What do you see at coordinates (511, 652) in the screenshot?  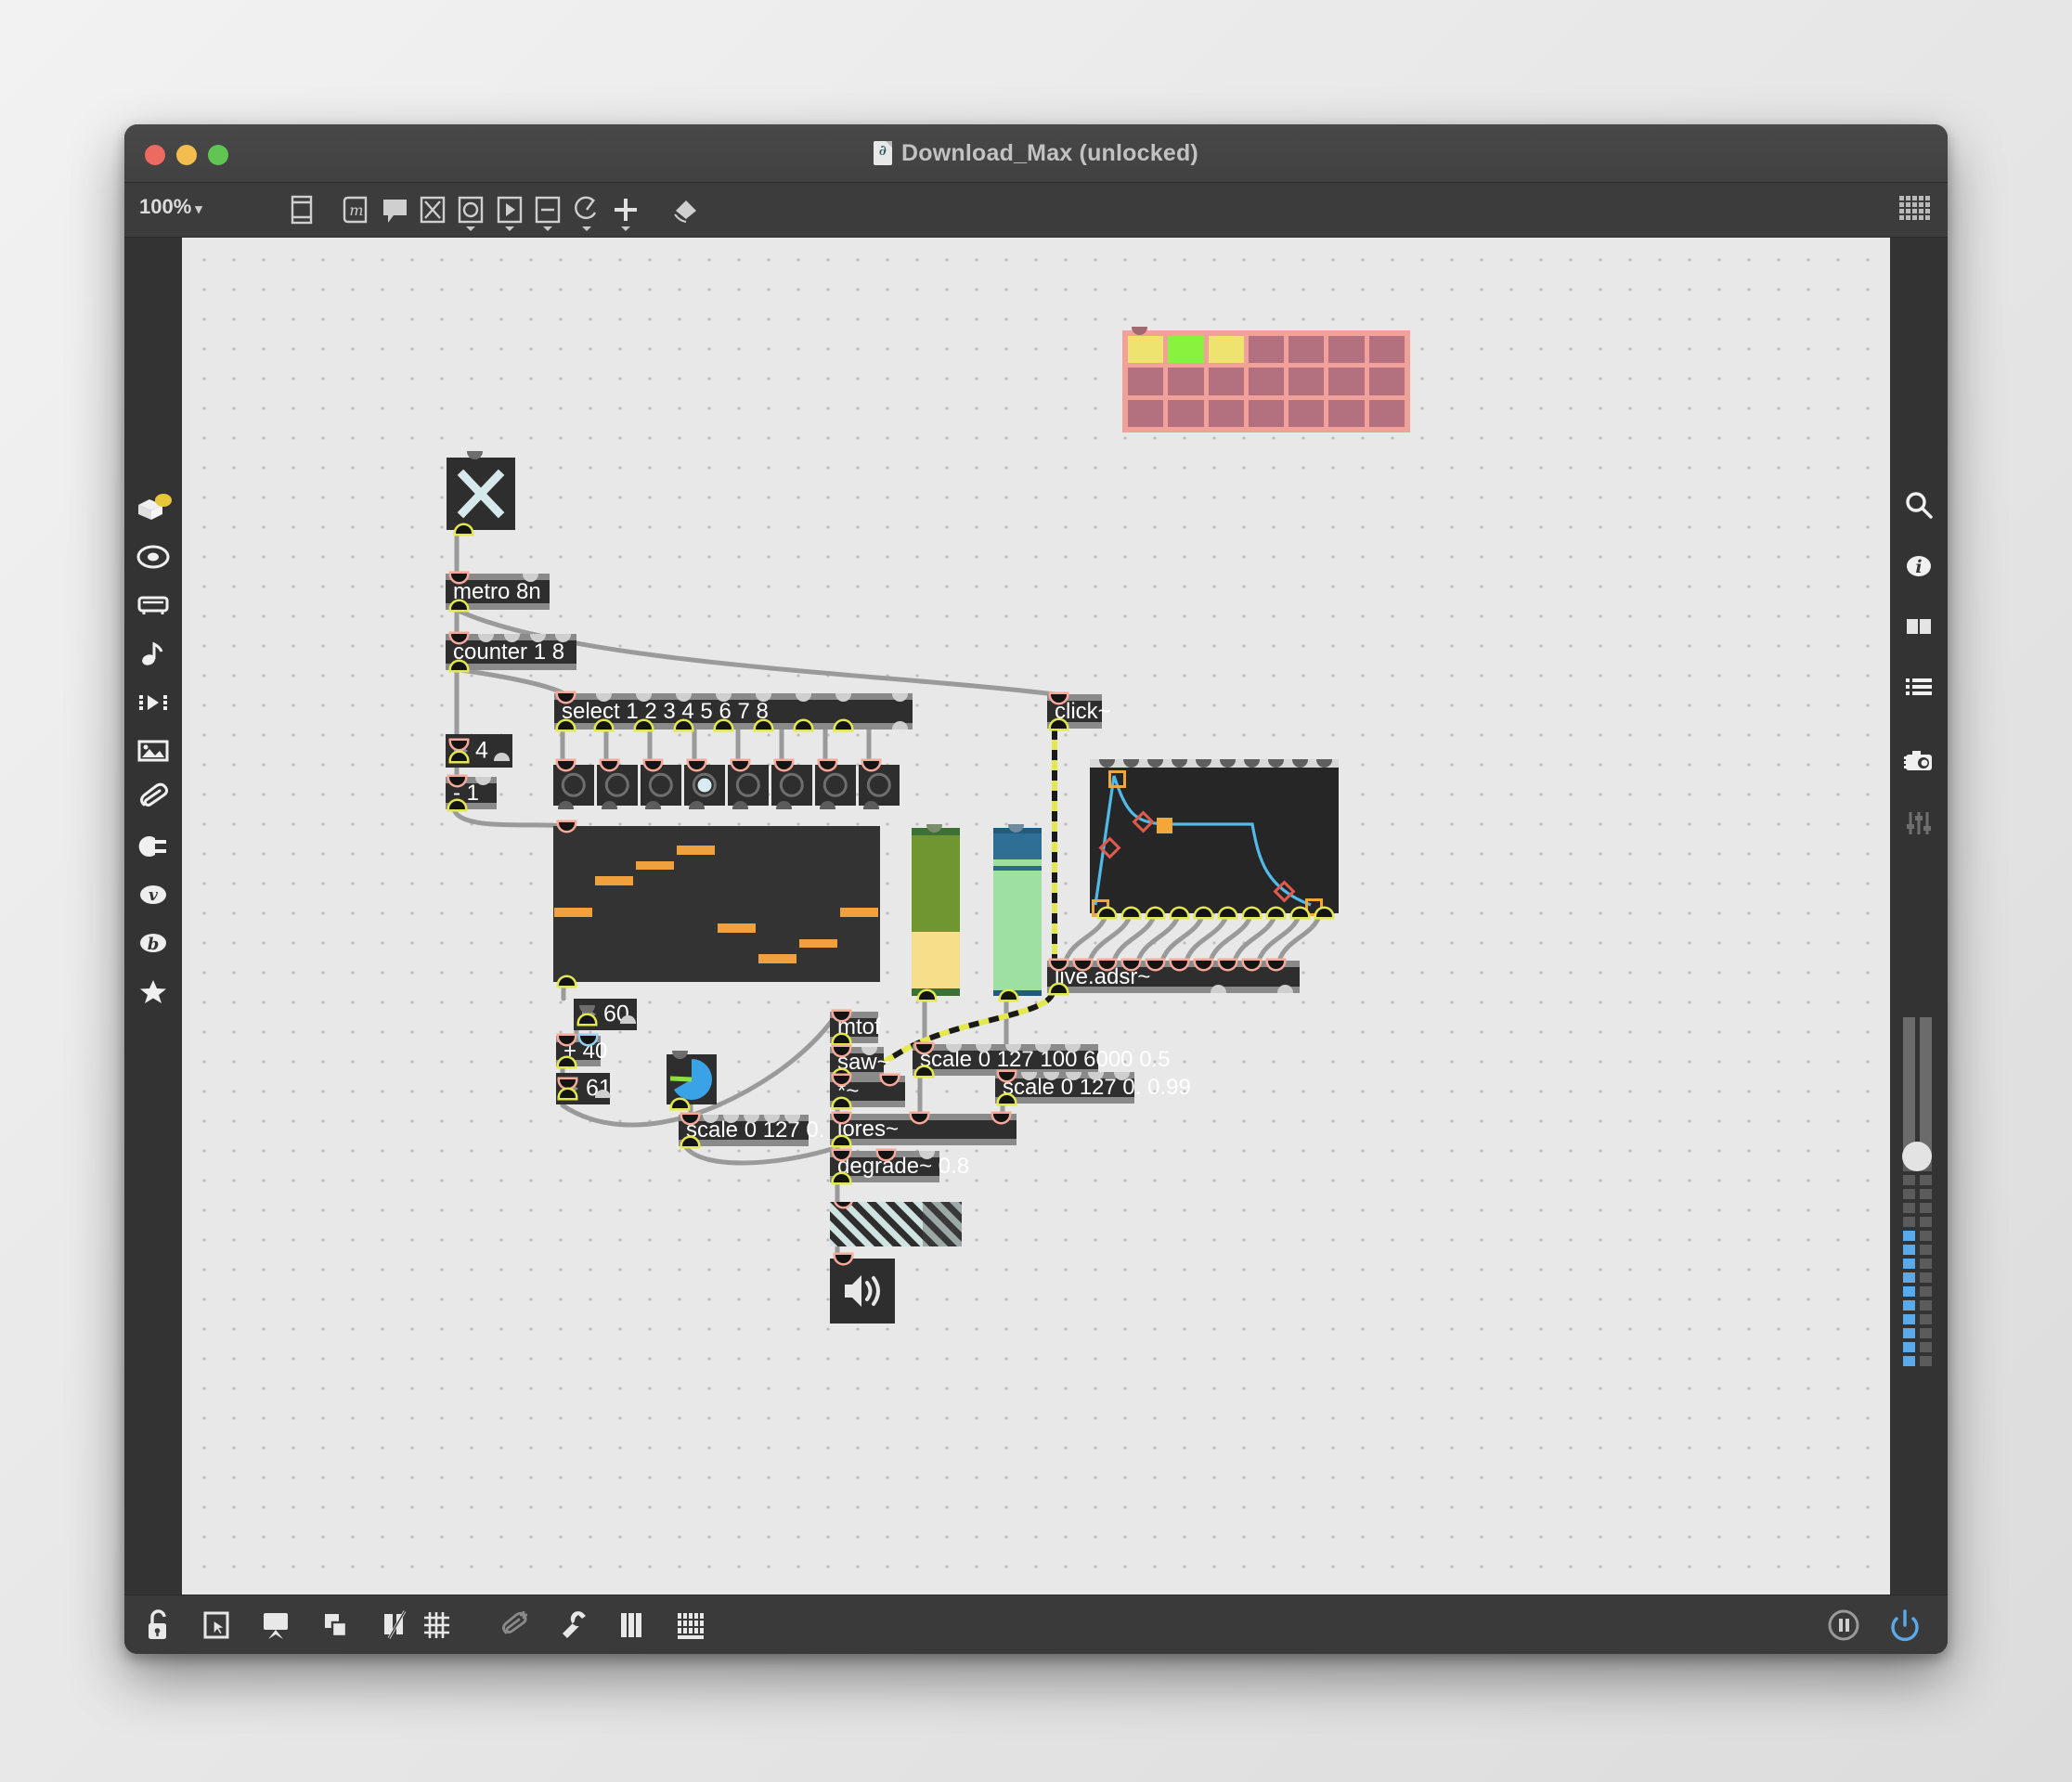 I see `counter-object: counter 1 8` at bounding box center [511, 652].